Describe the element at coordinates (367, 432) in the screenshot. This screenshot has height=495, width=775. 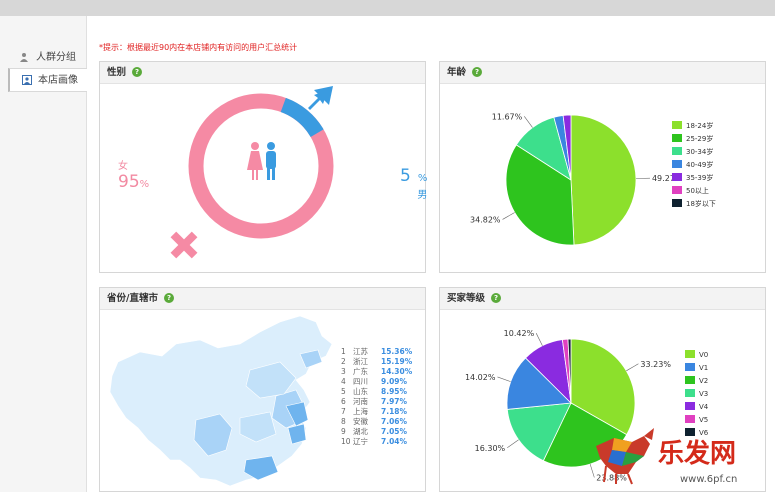
I see `province-name: 湖北` at that location.